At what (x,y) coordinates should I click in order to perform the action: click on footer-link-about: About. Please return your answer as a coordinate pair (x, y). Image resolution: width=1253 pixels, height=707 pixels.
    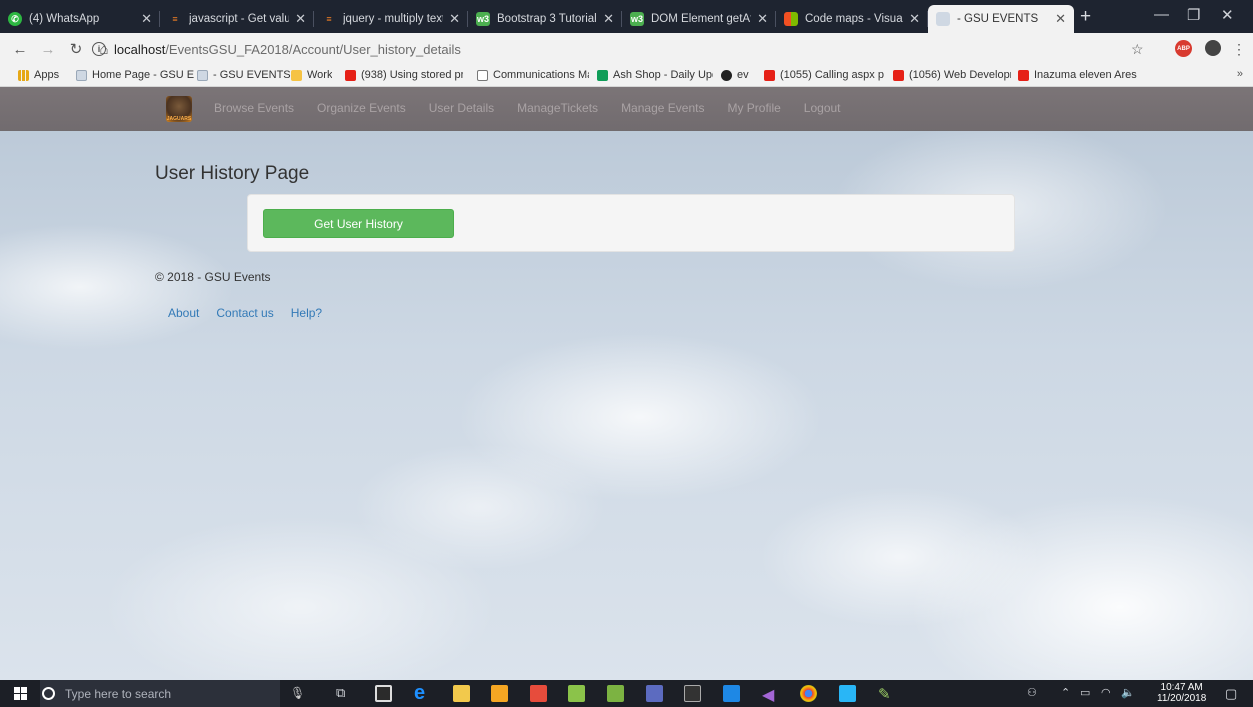
    Looking at the image, I should click on (183, 313).